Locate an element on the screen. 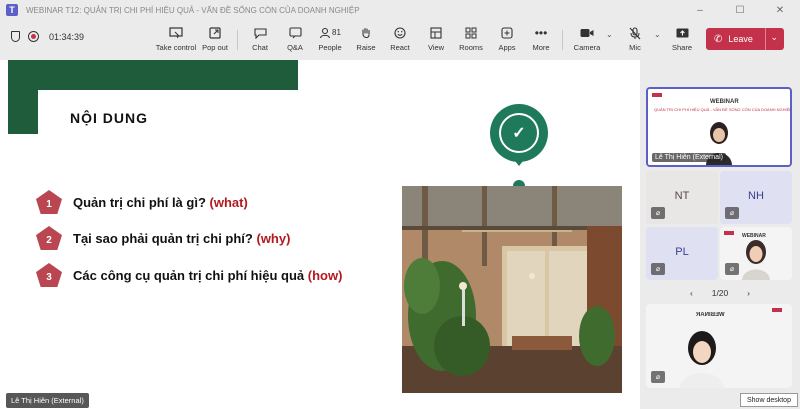 The image size is (800, 409). people-button: 81 People is located at coordinates (330, 40).